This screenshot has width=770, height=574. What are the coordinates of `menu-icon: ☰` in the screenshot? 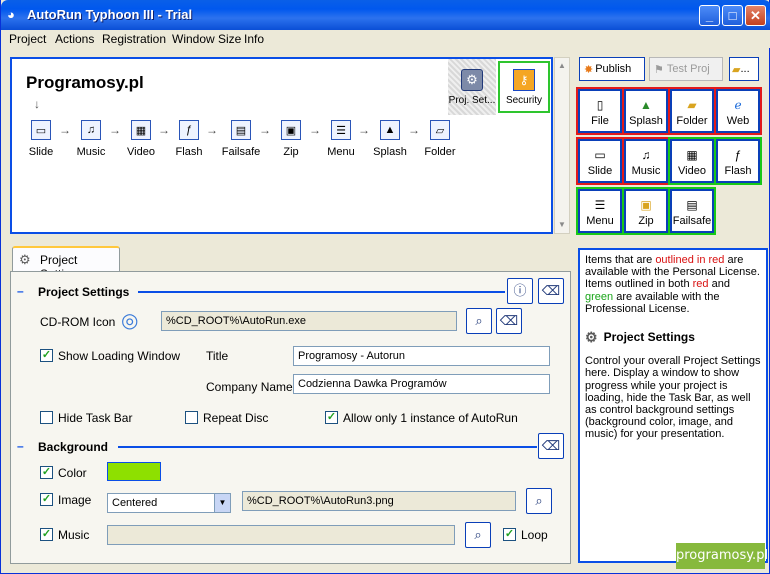 It's located at (341, 130).